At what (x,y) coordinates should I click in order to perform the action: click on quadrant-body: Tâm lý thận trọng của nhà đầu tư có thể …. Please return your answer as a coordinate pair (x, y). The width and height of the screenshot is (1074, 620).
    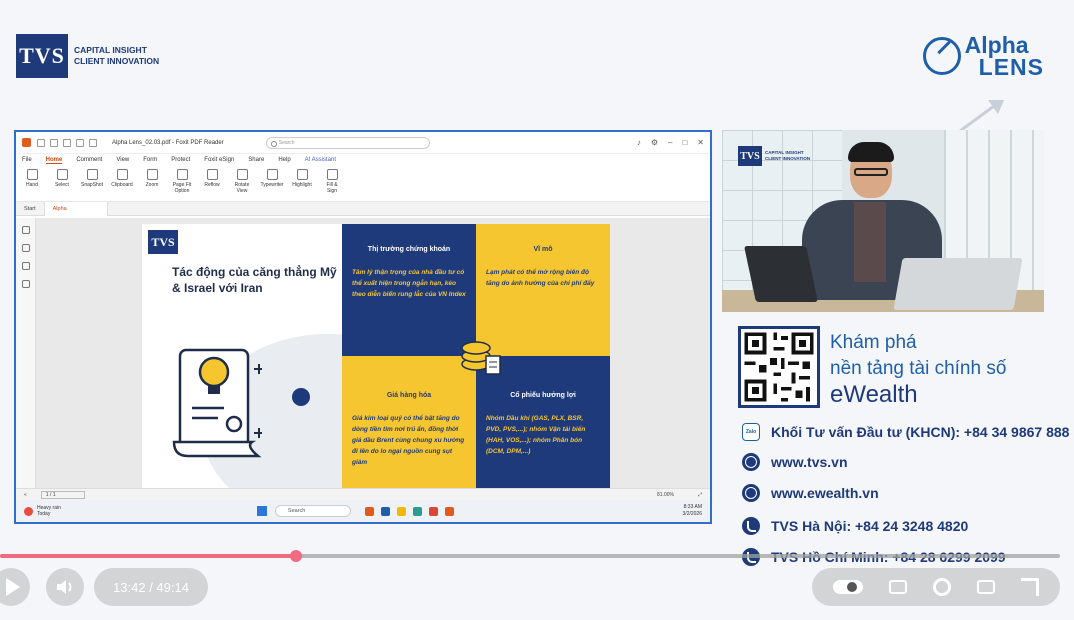
    Looking at the image, I should click on (409, 283).